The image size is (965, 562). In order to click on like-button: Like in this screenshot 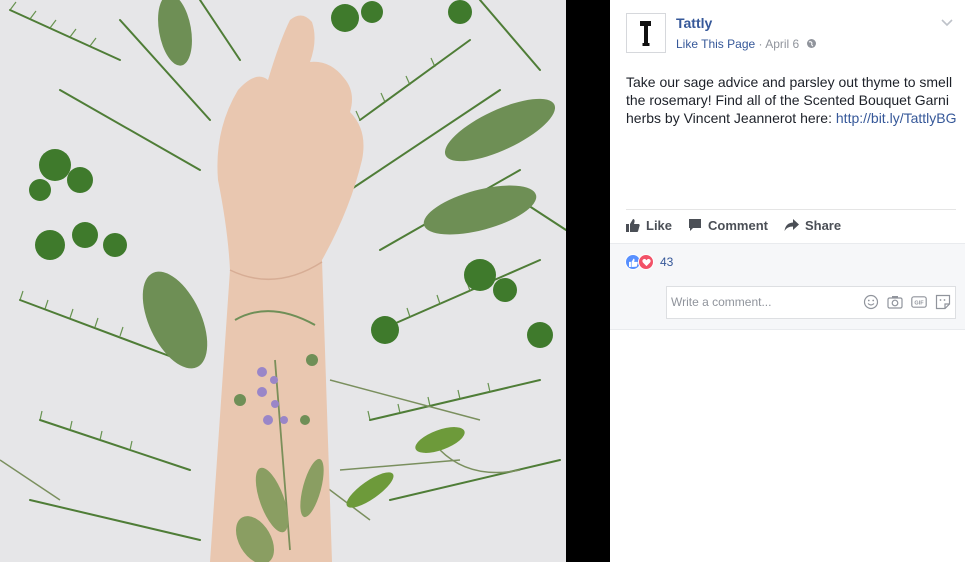, I will do `click(649, 225)`.